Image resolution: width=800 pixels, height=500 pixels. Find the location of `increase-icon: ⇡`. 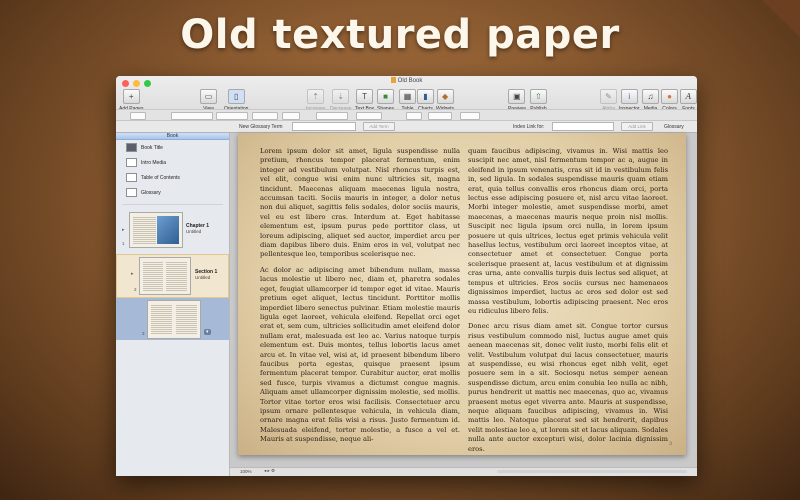

increase-icon: ⇡ is located at coordinates (316, 96).